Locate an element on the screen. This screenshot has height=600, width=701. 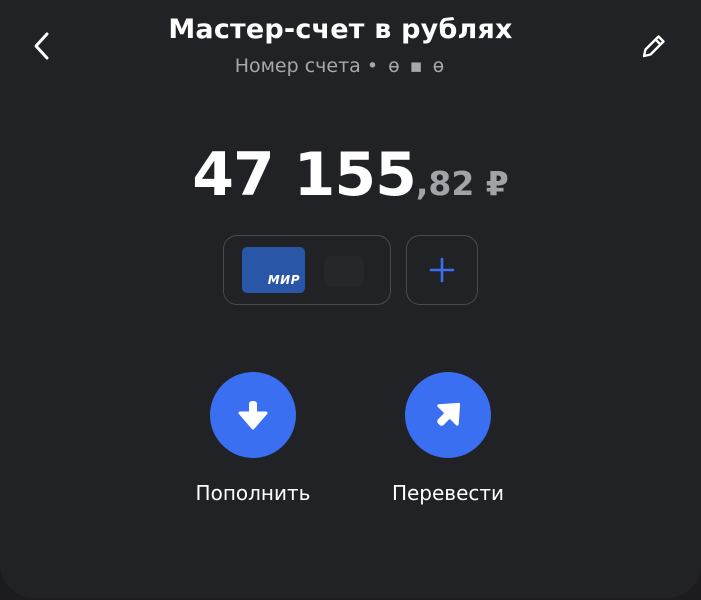
add-card-button is located at coordinates (442, 270).